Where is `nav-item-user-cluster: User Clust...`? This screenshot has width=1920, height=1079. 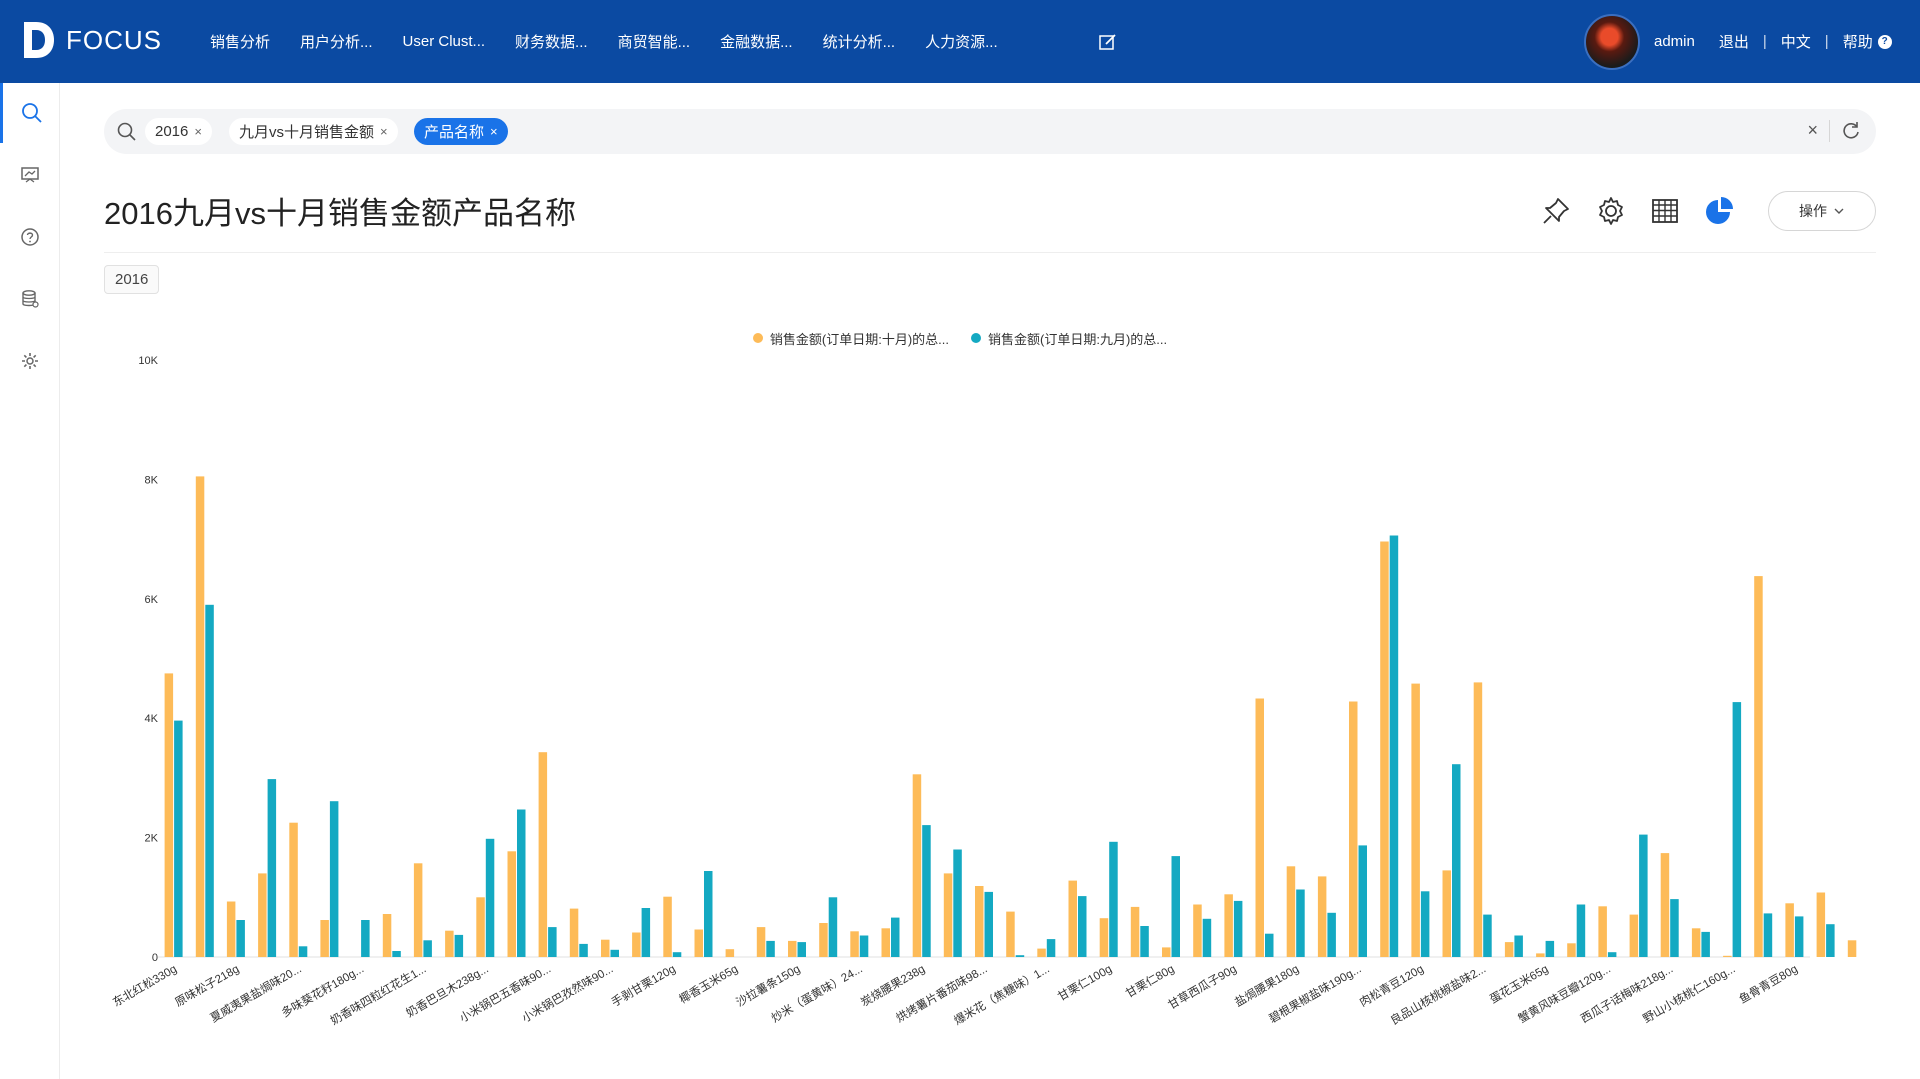 nav-item-user-cluster: User Clust... is located at coordinates (444, 41).